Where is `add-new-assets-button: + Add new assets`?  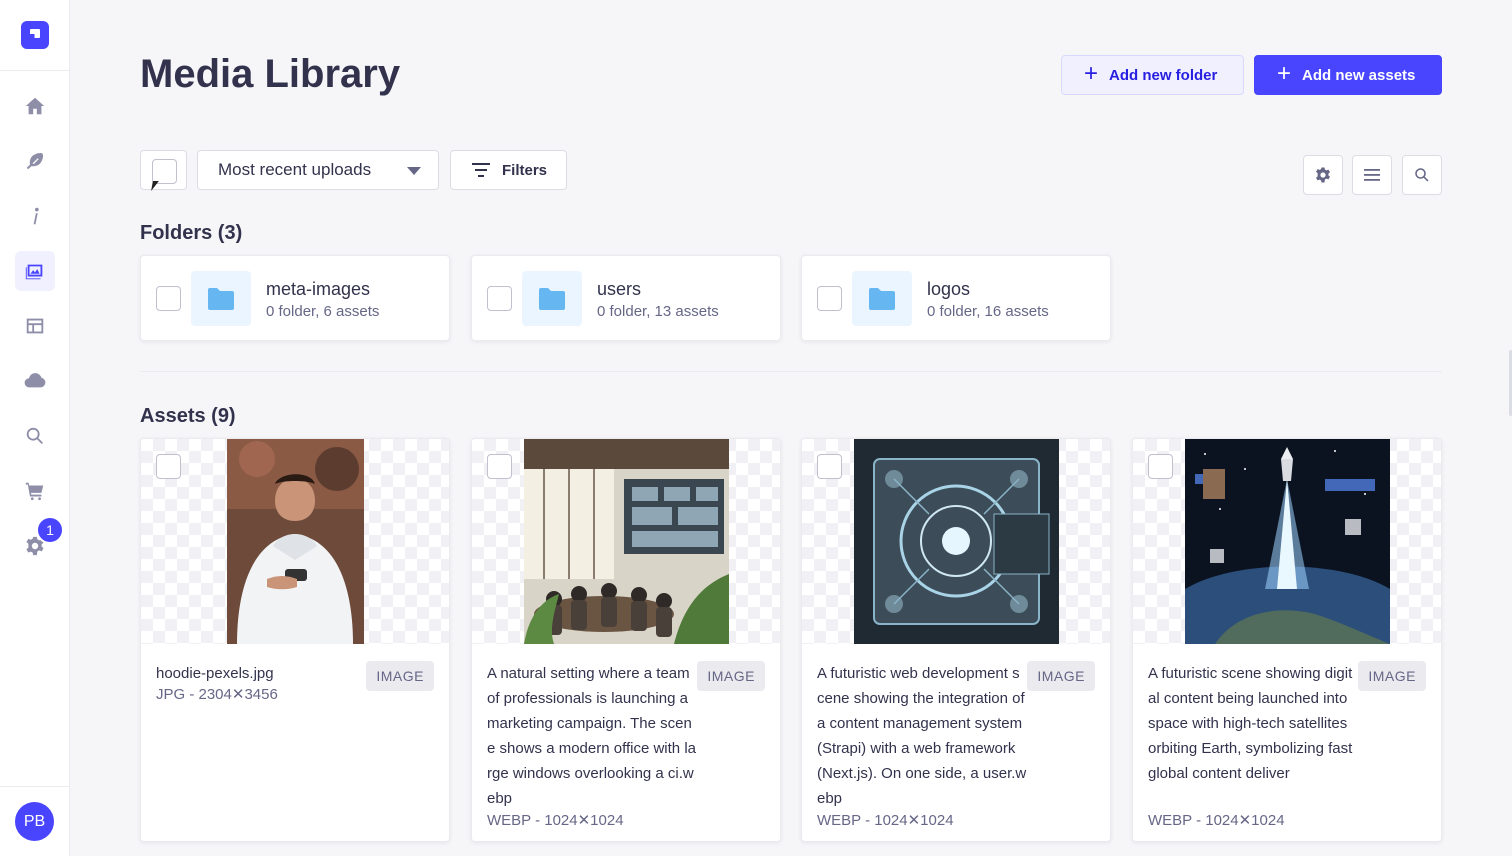
add-new-assets-button: + Add new assets is located at coordinates (1348, 75).